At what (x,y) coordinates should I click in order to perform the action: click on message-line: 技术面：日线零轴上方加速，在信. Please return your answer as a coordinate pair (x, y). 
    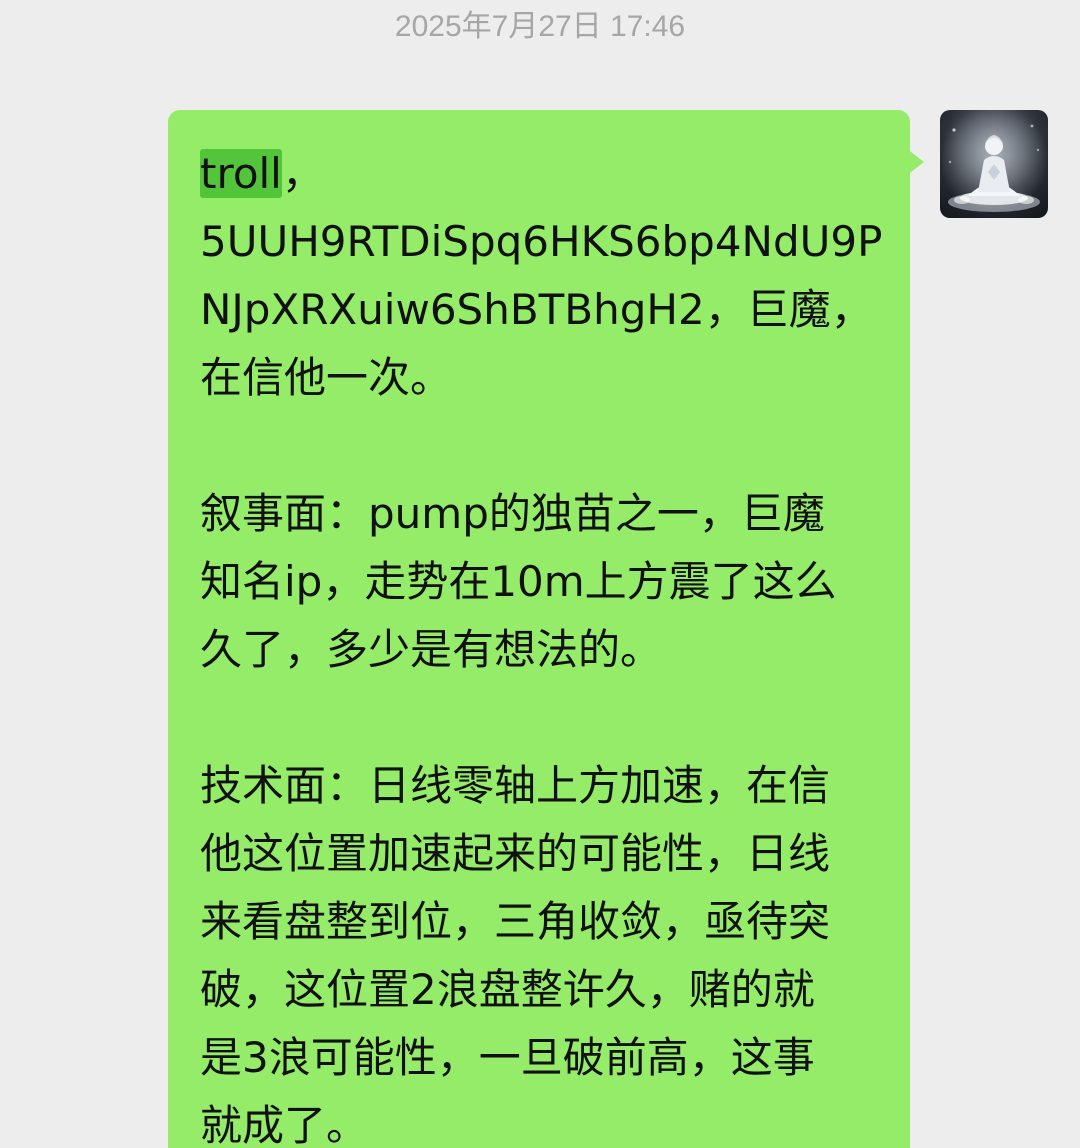
    Looking at the image, I should click on (515, 785).